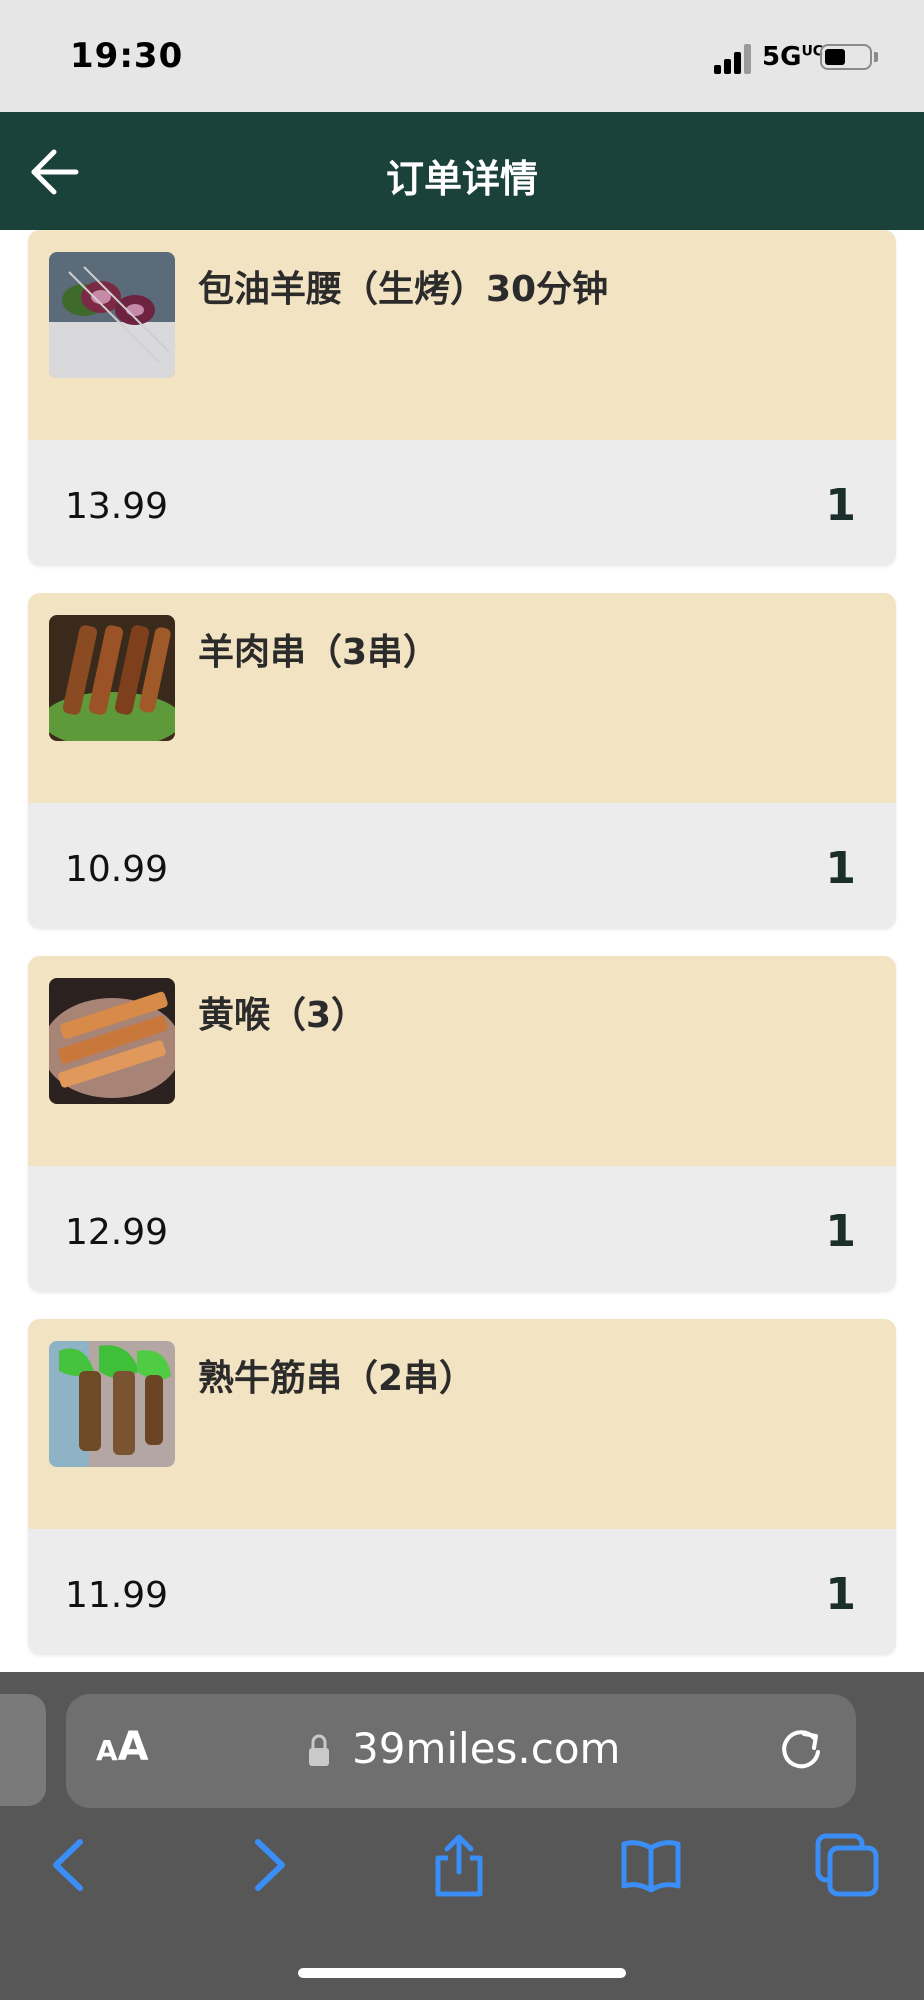 The width and height of the screenshot is (924, 2000). What do you see at coordinates (847, 1865) in the screenshot?
I see `tabs-icon` at bounding box center [847, 1865].